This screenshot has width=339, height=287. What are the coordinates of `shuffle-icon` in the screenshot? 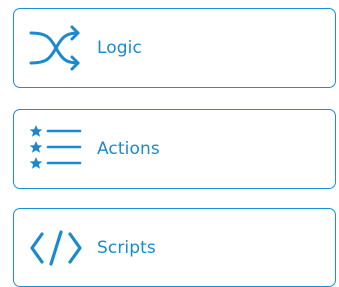 It's located at (54, 48).